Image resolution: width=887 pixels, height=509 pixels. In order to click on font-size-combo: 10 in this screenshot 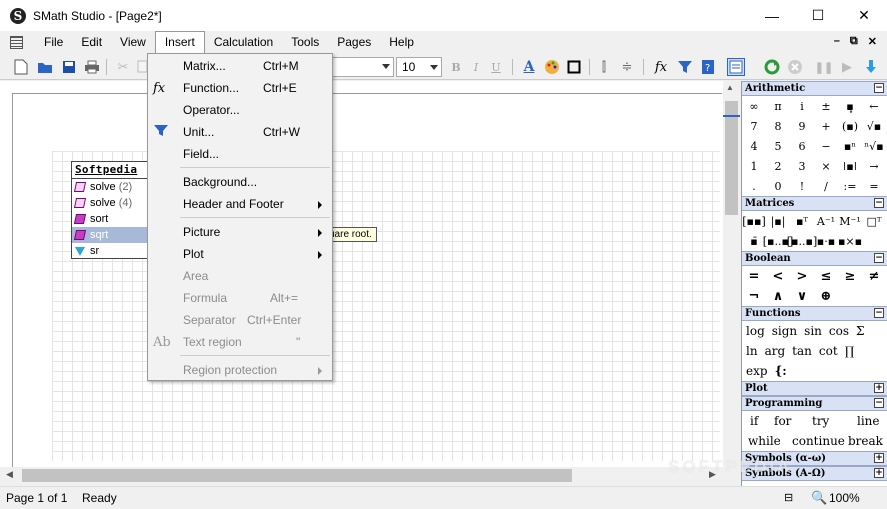, I will do `click(419, 67)`.